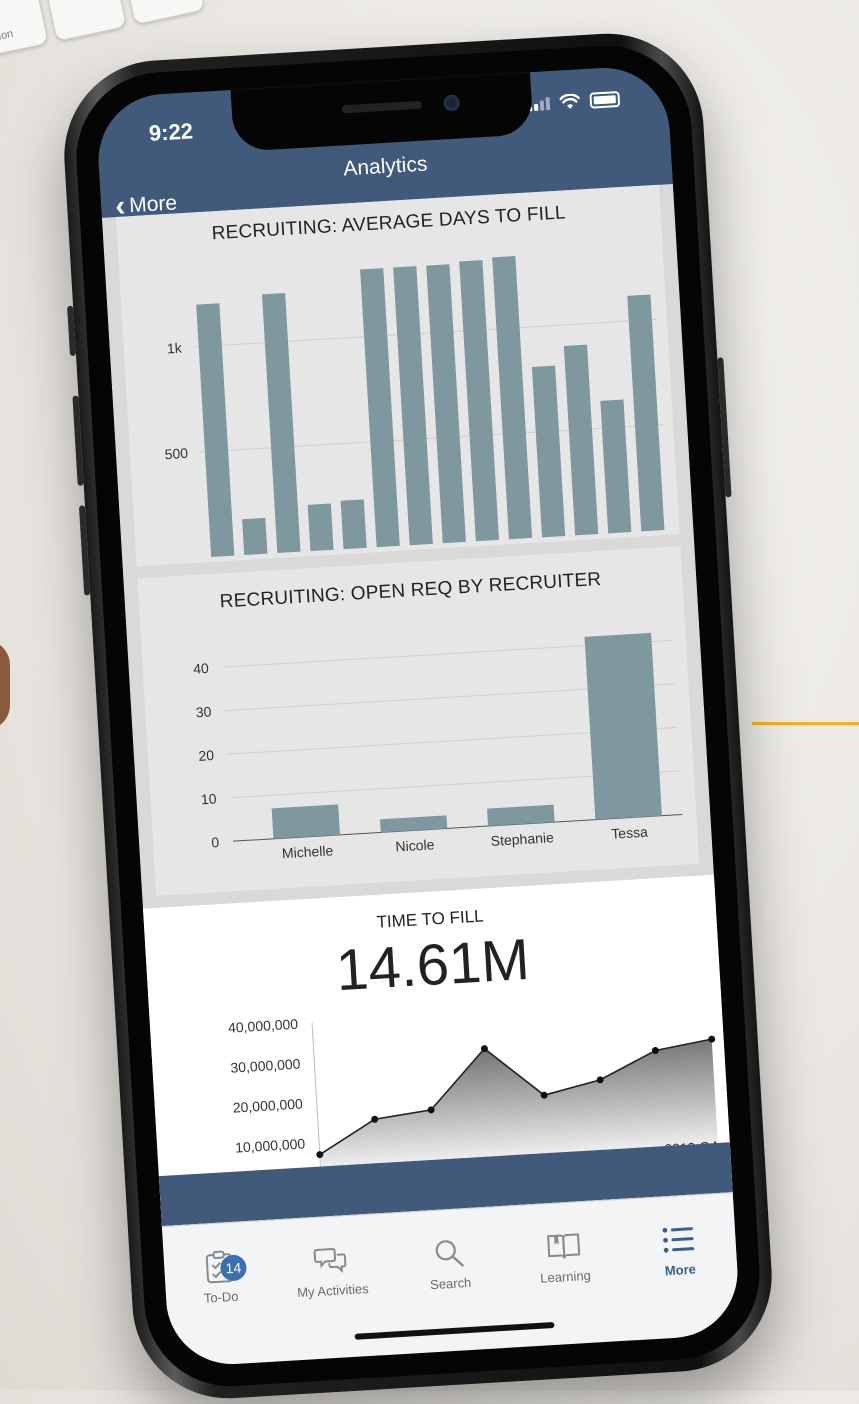 This screenshot has height=1404, width=859. Describe the element at coordinates (203, 711) in the screenshot. I see `y-tick-label: 30` at that location.